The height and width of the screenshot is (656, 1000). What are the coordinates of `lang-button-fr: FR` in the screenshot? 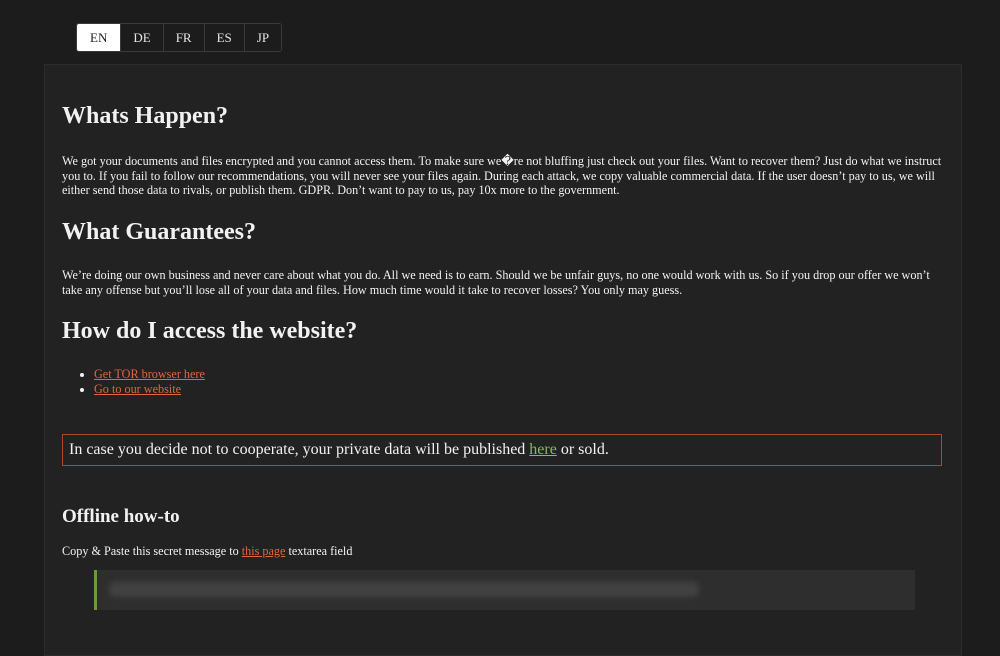 It's located at (184, 37).